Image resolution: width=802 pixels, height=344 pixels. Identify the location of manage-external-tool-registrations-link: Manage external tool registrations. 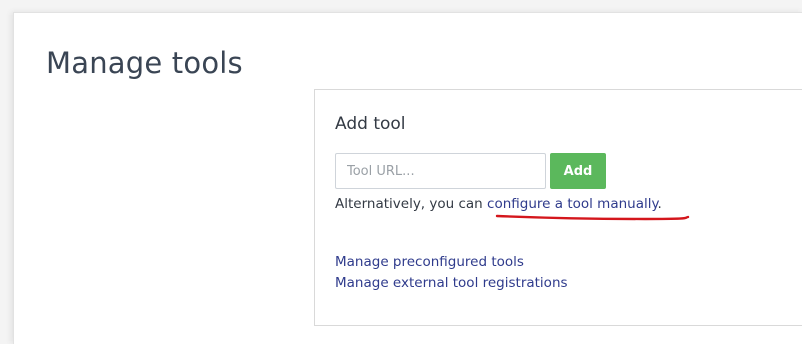
(451, 283).